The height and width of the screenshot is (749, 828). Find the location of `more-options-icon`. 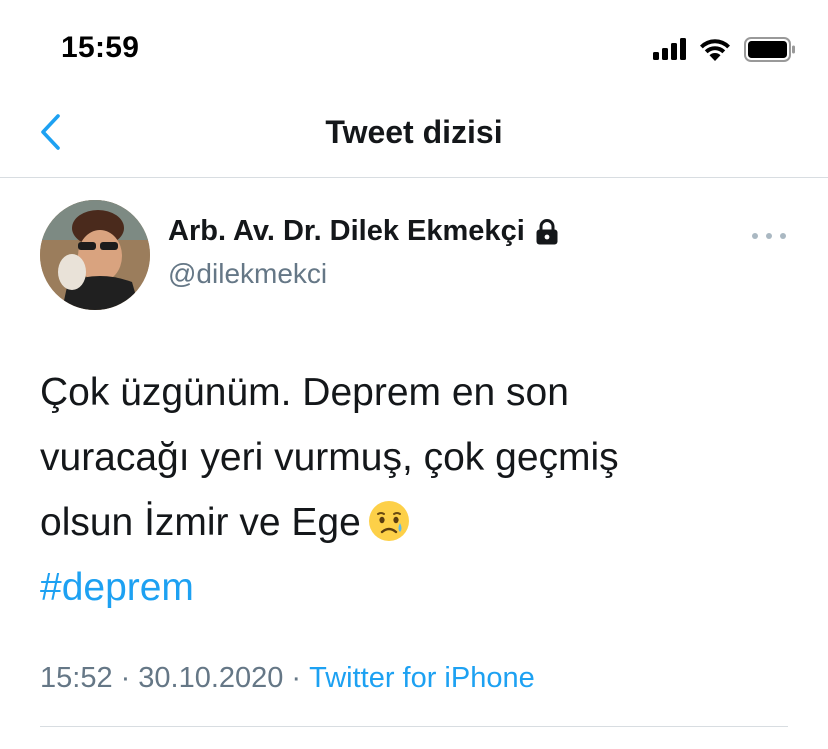

more-options-icon is located at coordinates (755, 236).